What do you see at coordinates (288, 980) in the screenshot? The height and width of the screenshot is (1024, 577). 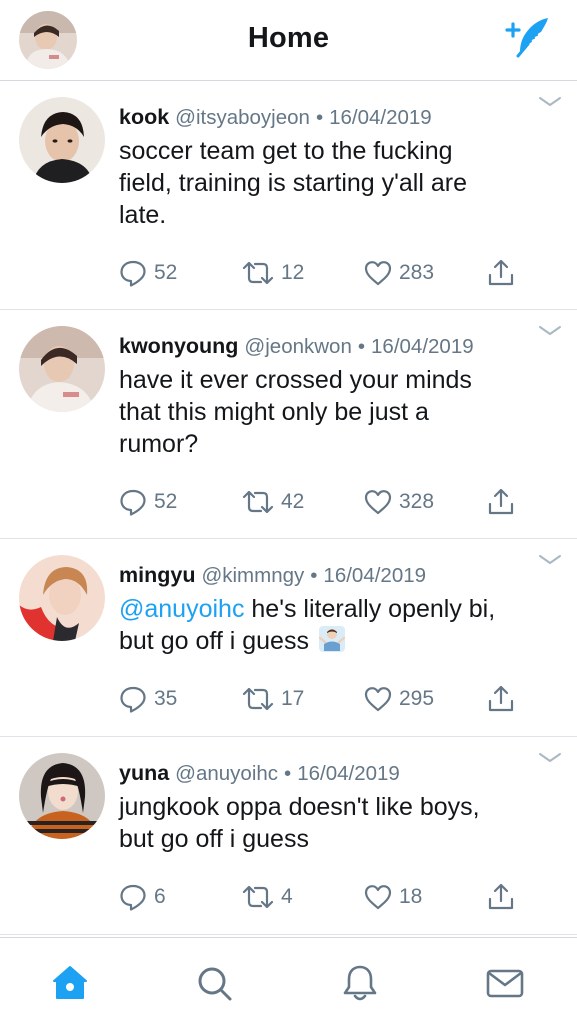 I see `bottom-tab-bar` at bounding box center [288, 980].